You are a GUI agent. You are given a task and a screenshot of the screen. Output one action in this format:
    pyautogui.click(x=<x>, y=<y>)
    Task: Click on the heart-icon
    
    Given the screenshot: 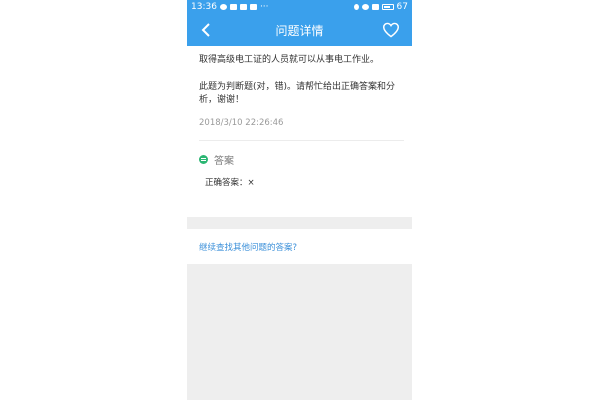 What is the action you would take?
    pyautogui.click(x=391, y=30)
    